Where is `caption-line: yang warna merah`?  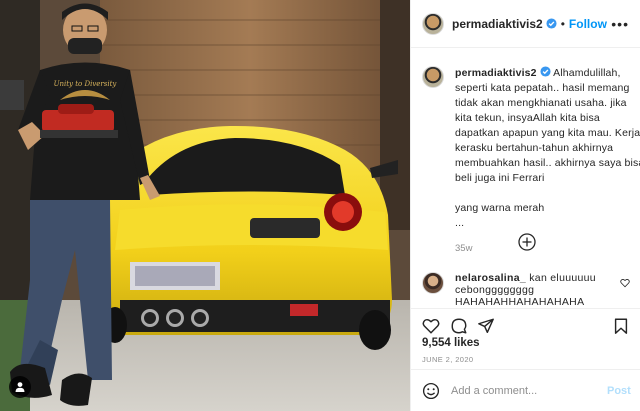 caption-line: yang warna merah is located at coordinates (500, 208).